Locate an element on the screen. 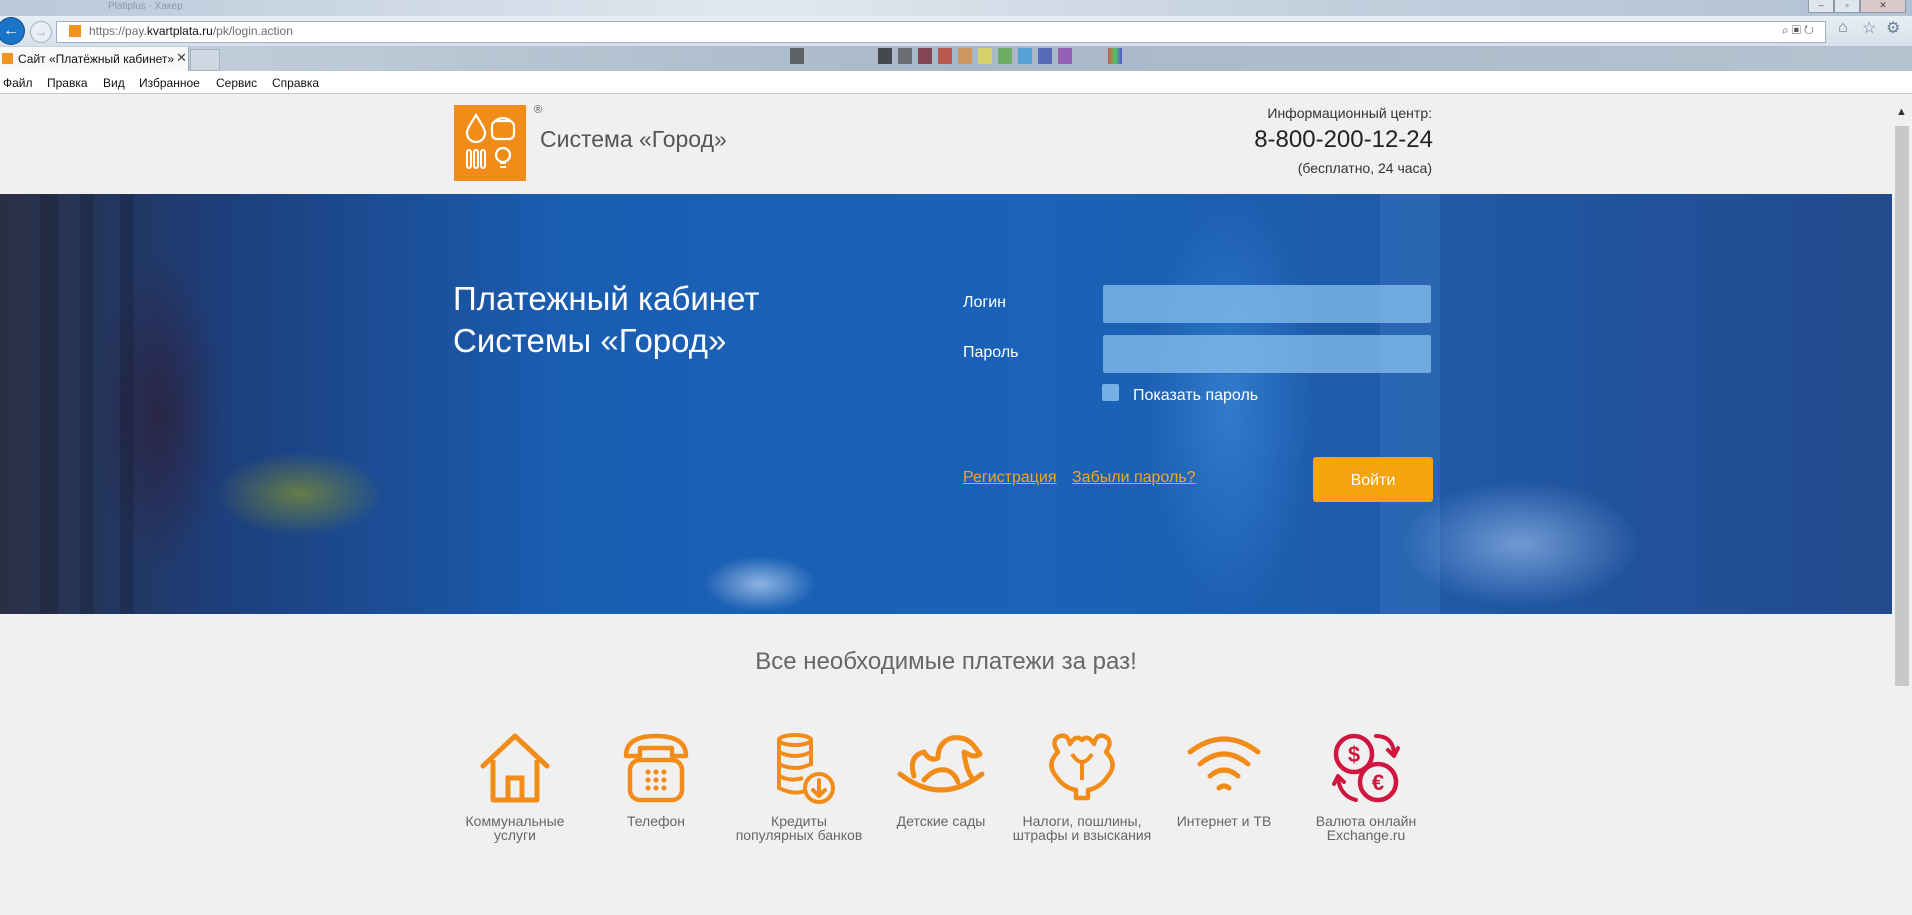  forward-button: → is located at coordinates (41, 32).